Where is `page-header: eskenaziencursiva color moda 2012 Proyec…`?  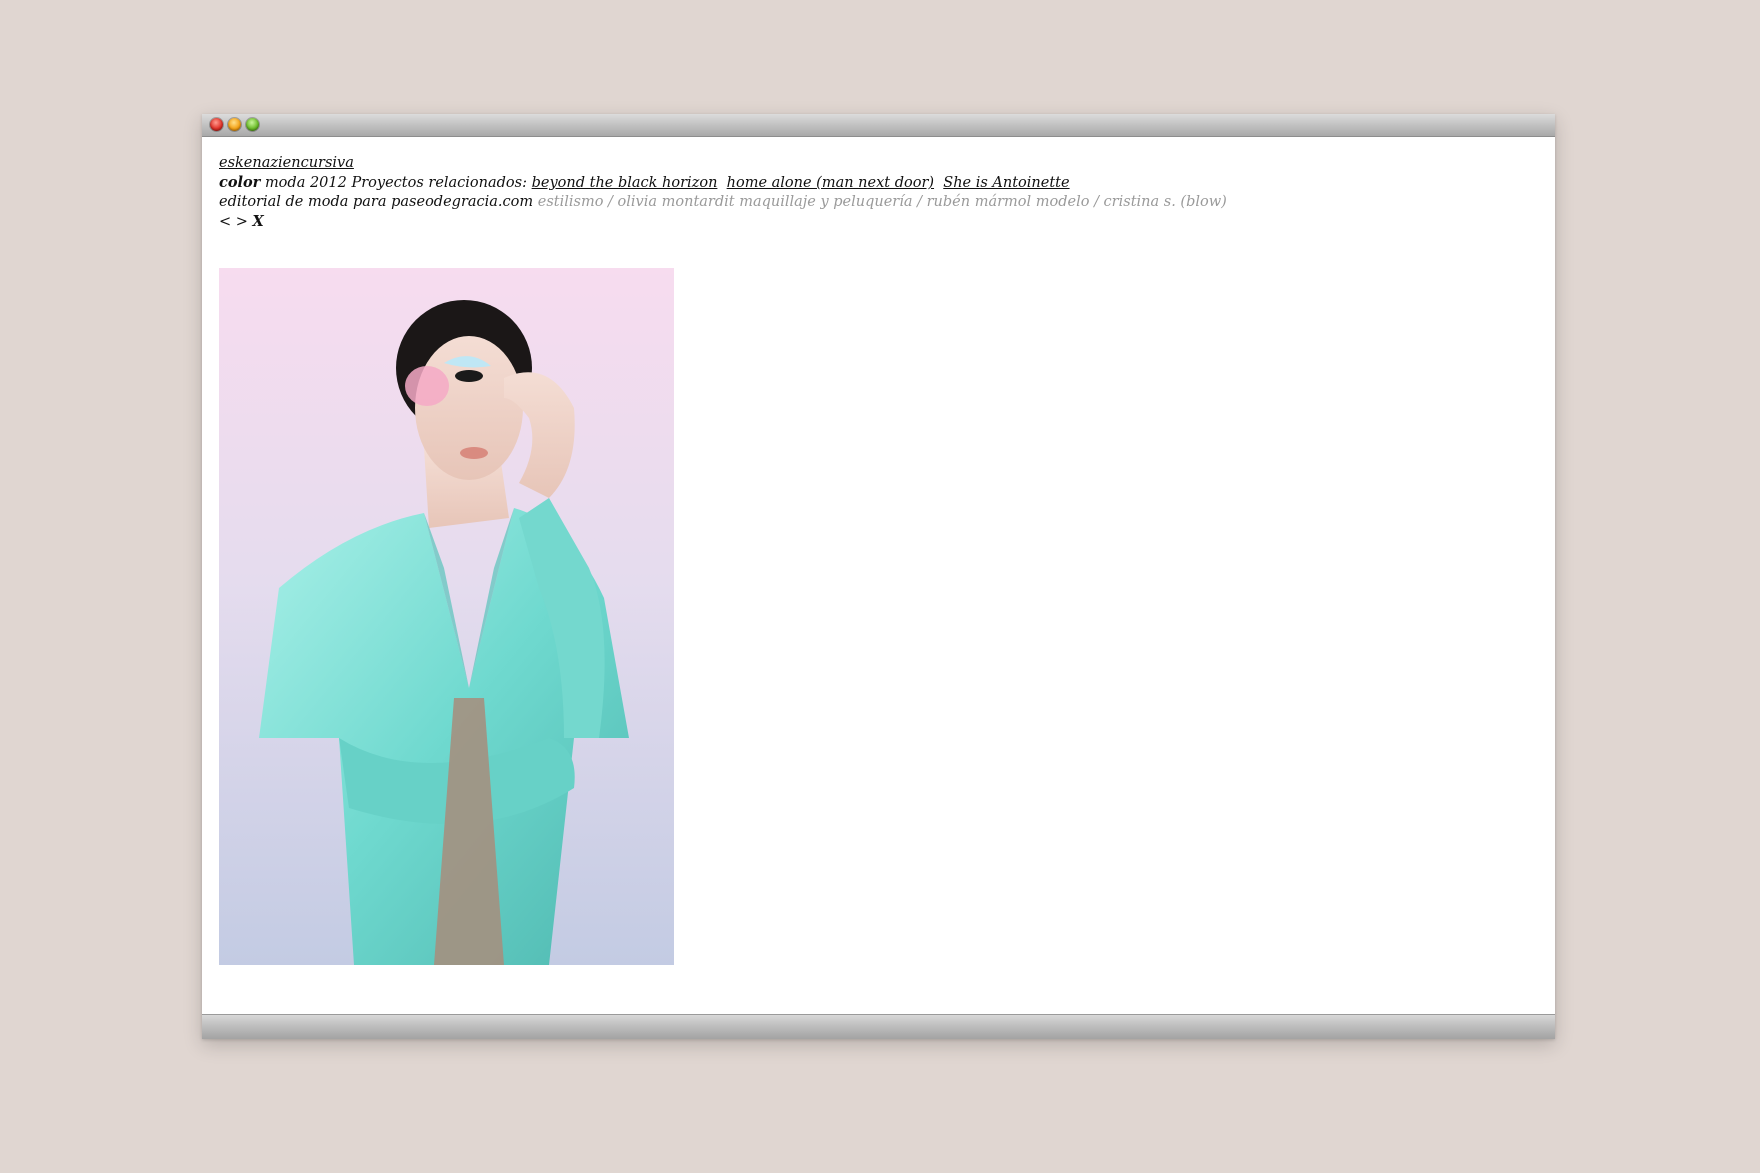 page-header: eskenaziencursiva color moda 2012 Proyec… is located at coordinates (878, 193).